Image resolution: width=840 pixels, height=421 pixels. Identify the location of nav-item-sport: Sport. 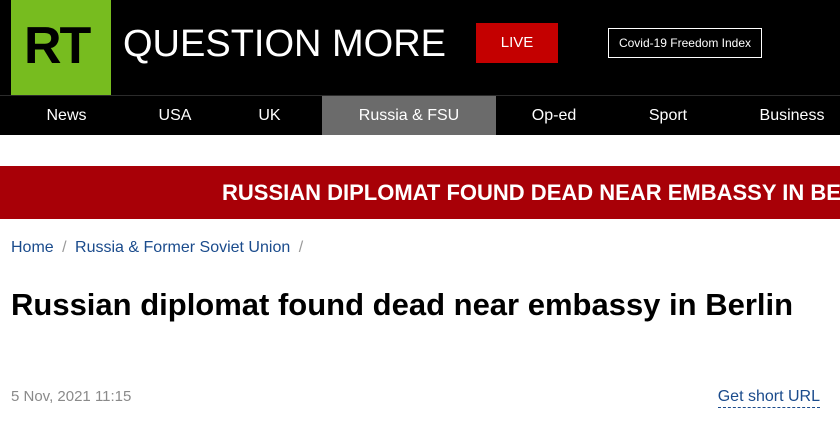
(668, 115).